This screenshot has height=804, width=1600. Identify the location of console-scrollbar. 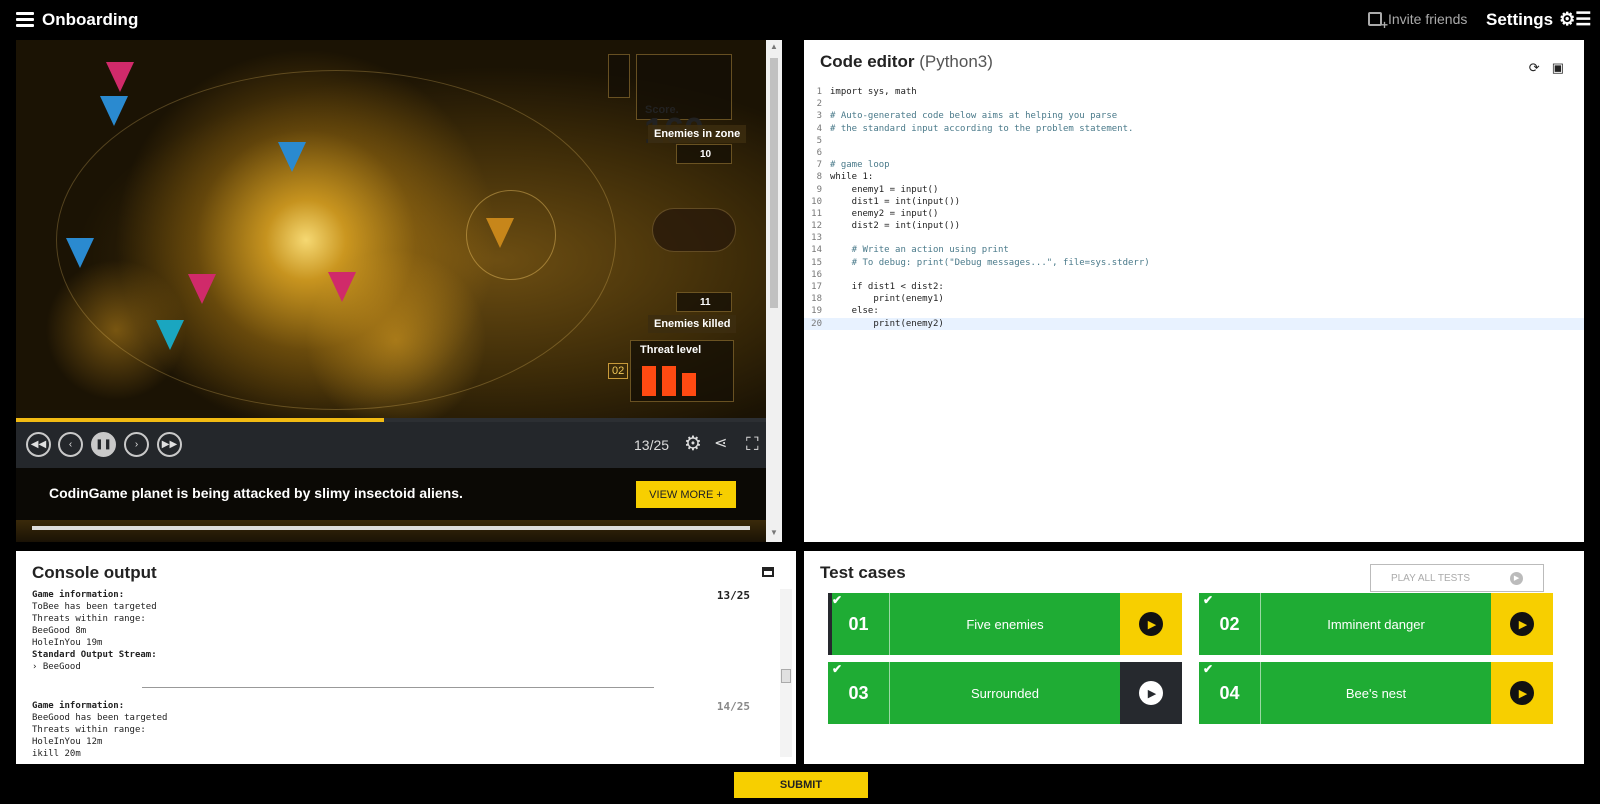
(786, 673).